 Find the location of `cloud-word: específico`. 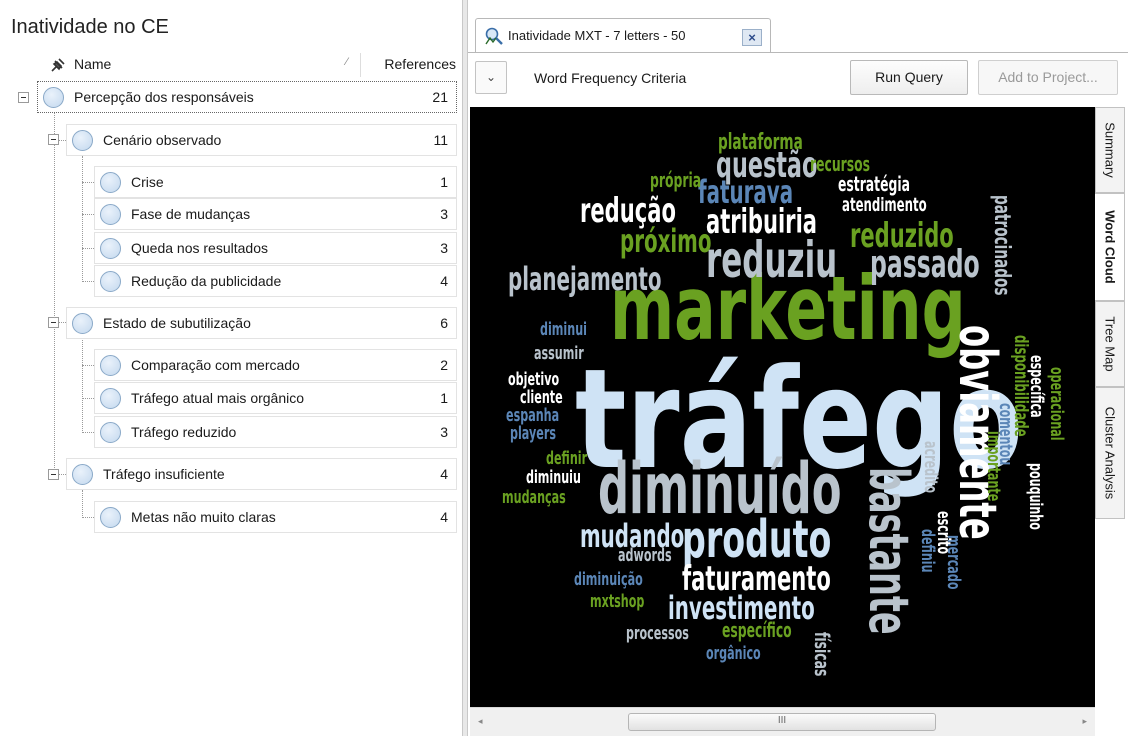

cloud-word: específico is located at coordinates (757, 630).